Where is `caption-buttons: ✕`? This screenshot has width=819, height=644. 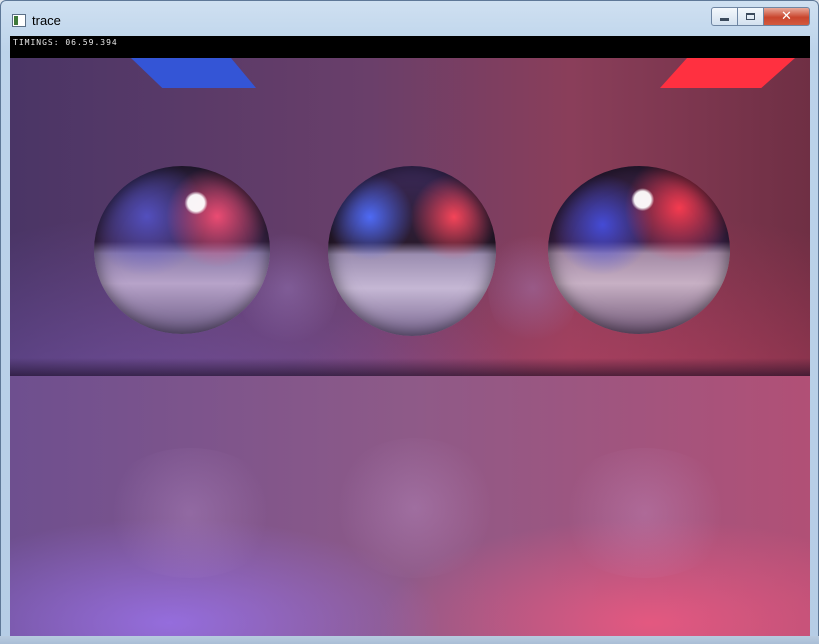 caption-buttons: ✕ is located at coordinates (760, 17).